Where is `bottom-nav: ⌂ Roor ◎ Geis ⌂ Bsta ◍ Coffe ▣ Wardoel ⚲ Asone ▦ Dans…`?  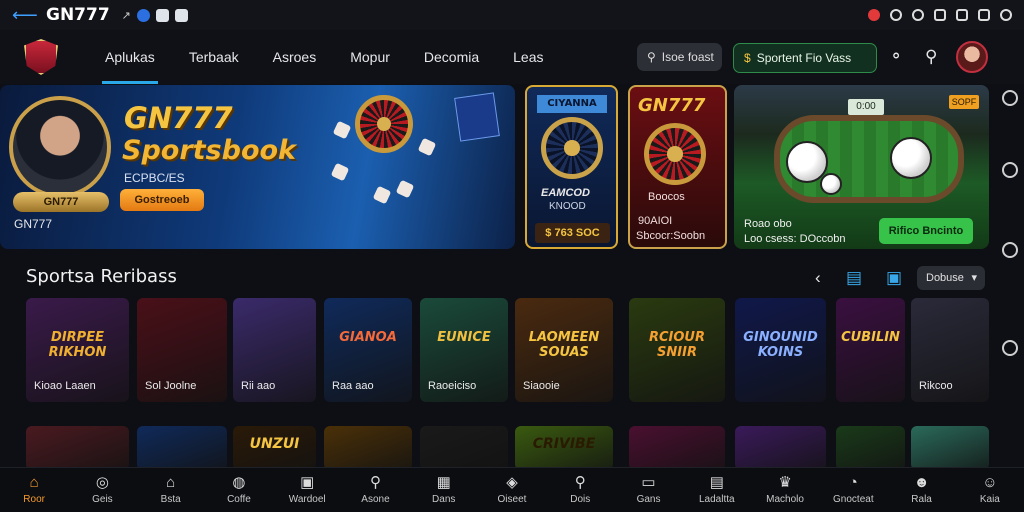 bottom-nav: ⌂ Roor ◎ Geis ⌂ Bsta ◍ Coffe ▣ Wardoel ⚲ Asone ▦ Dans… is located at coordinates (512, 489).